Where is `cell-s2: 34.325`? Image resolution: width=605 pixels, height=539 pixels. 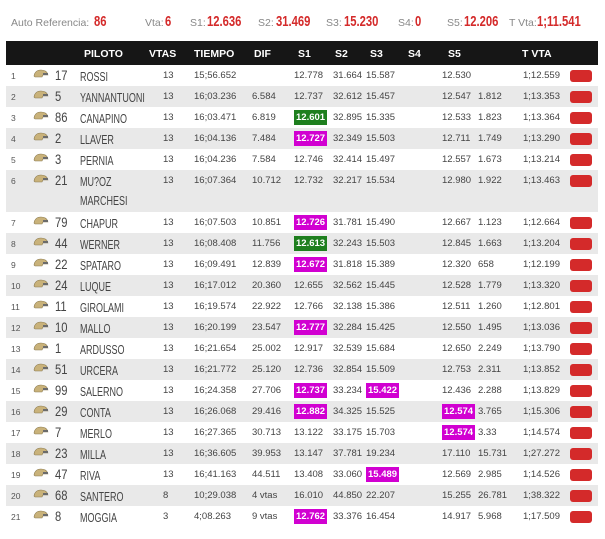
cell-s2: 34.325 is located at coordinates (348, 411).